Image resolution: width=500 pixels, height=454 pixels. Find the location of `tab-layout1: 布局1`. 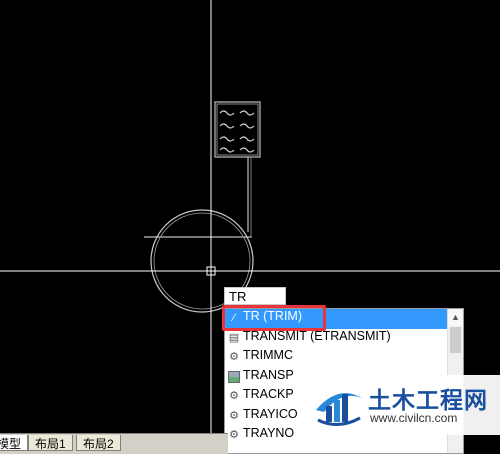

tab-layout1: 布局1 is located at coordinates (50, 443).